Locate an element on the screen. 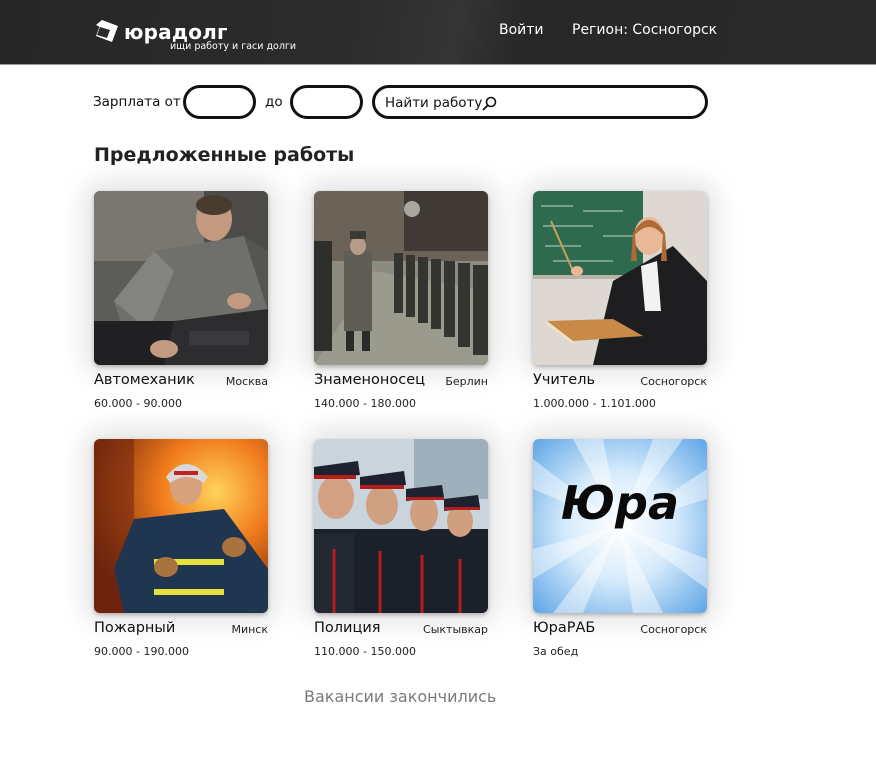 This screenshot has width=876, height=761. job-filters: Зарплата от до is located at coordinates (403, 102).